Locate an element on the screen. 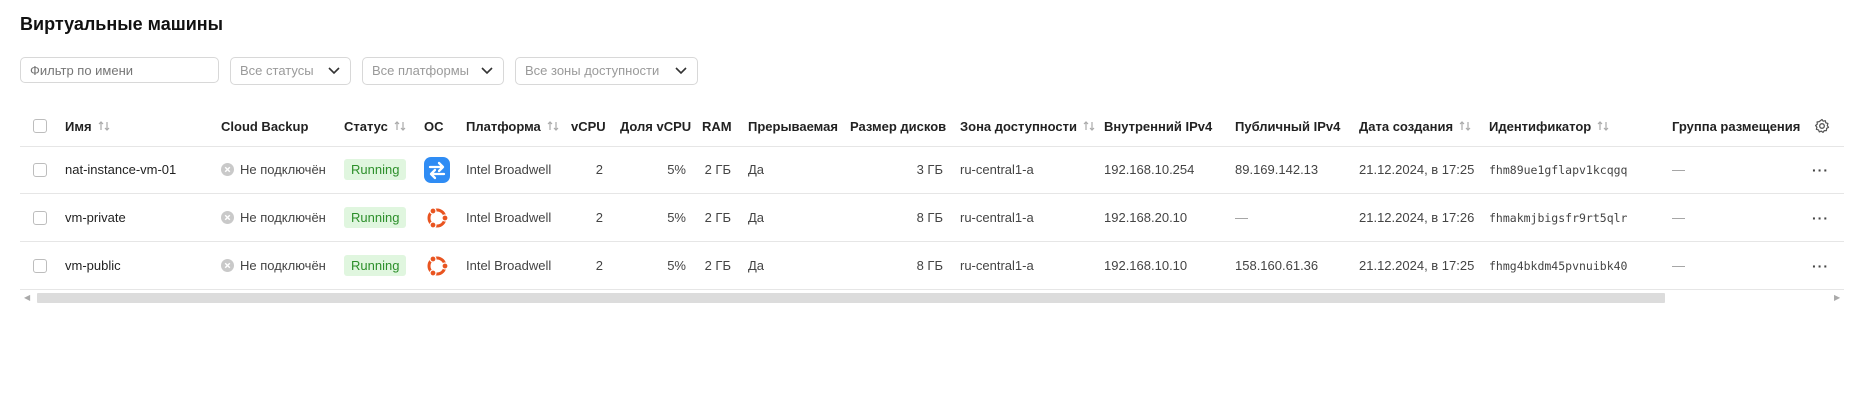  platform-filter-select: Все платформы is located at coordinates (433, 71).